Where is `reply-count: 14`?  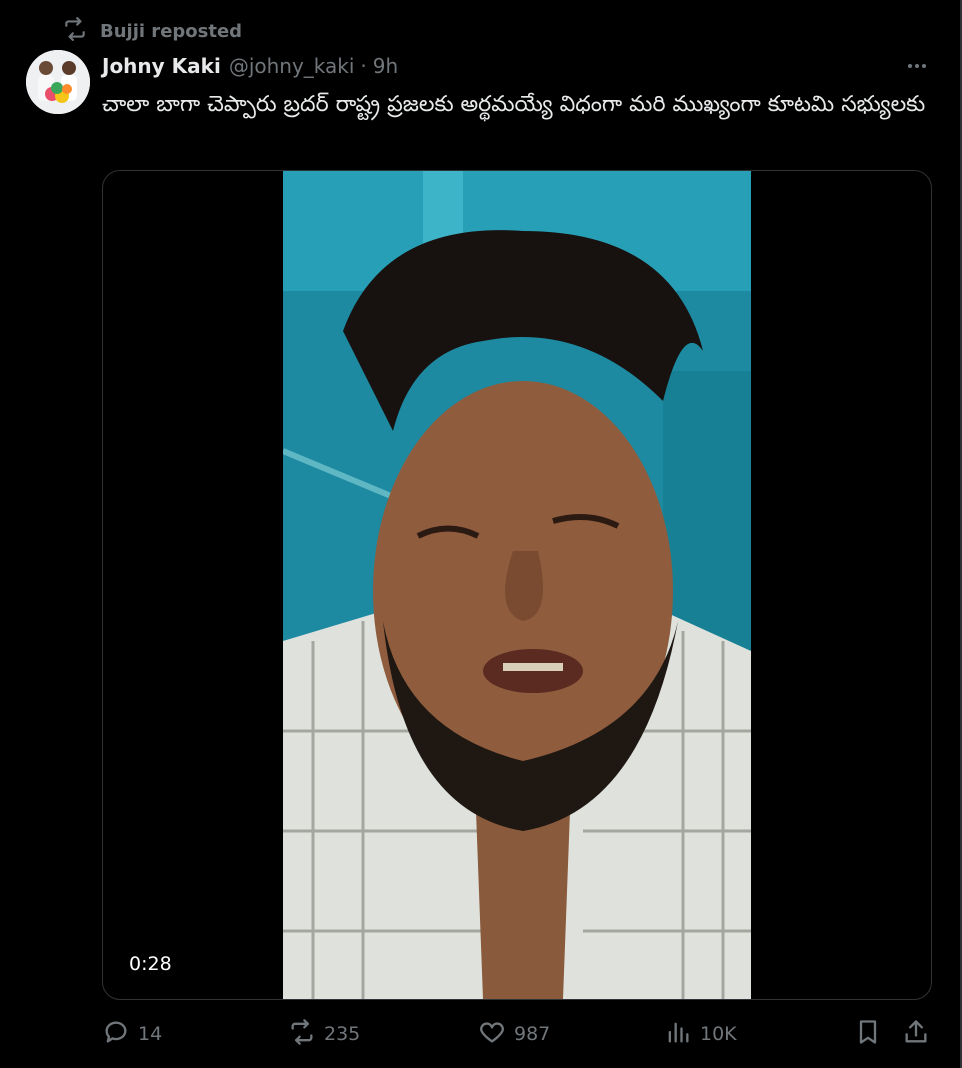 reply-count: 14 is located at coordinates (150, 1034).